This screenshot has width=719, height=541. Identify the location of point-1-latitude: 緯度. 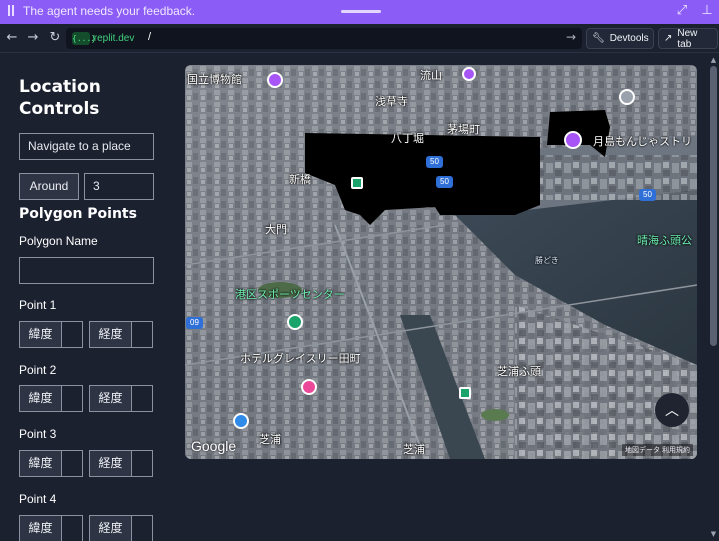
(51, 334).